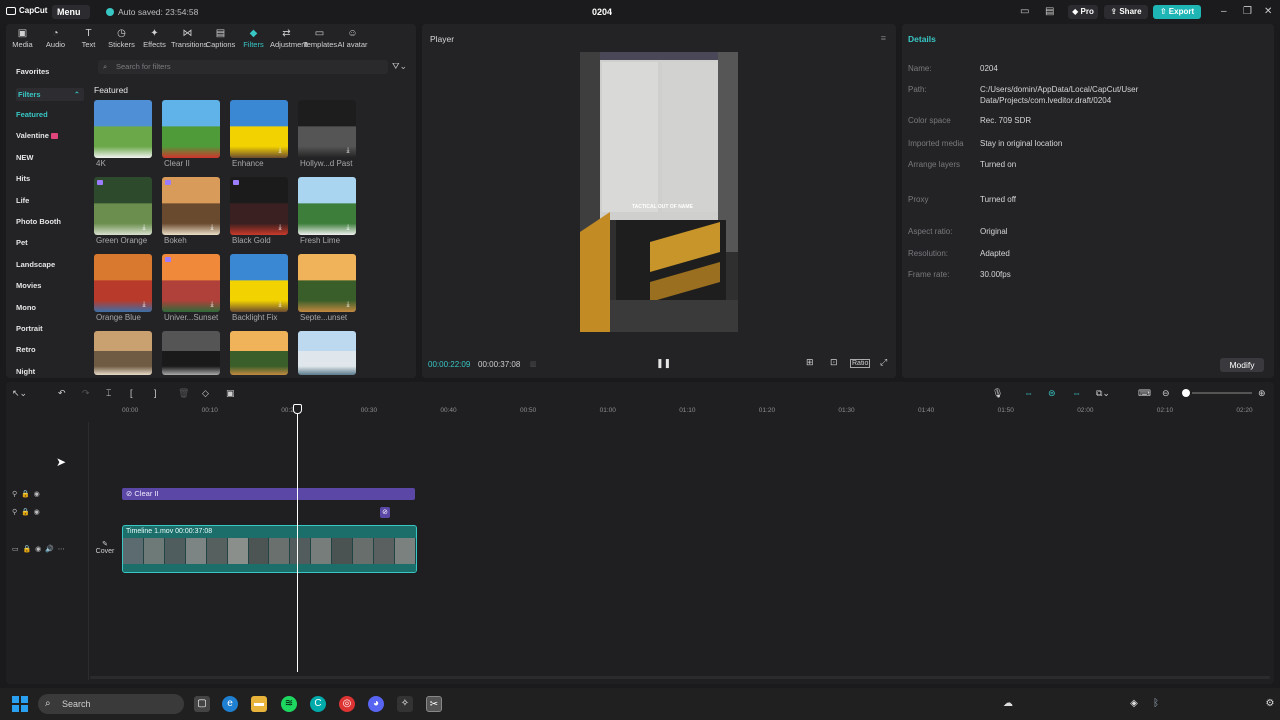 Image resolution: width=1280 pixels, height=720 pixels. Describe the element at coordinates (318, 704) in the screenshot. I see `app-icon: C` at that location.